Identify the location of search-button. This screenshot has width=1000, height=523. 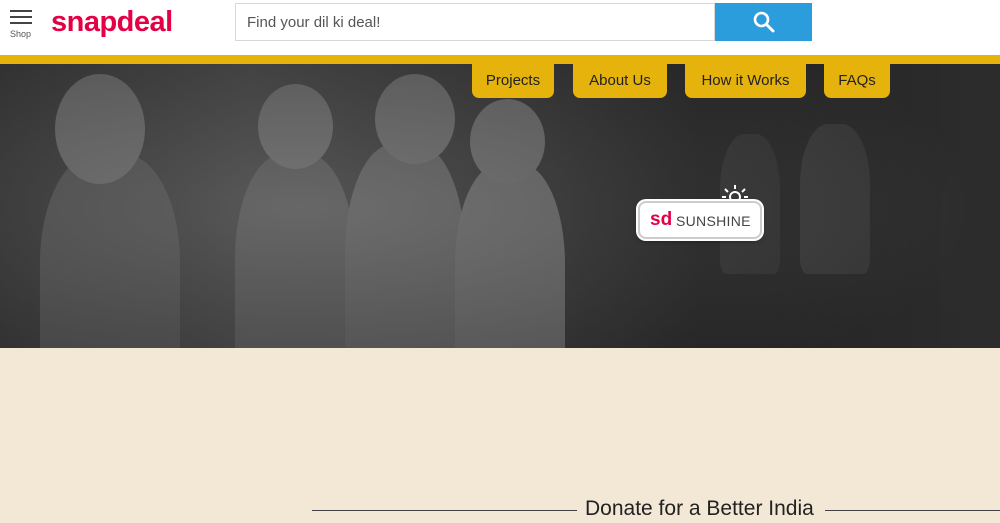
(763, 22).